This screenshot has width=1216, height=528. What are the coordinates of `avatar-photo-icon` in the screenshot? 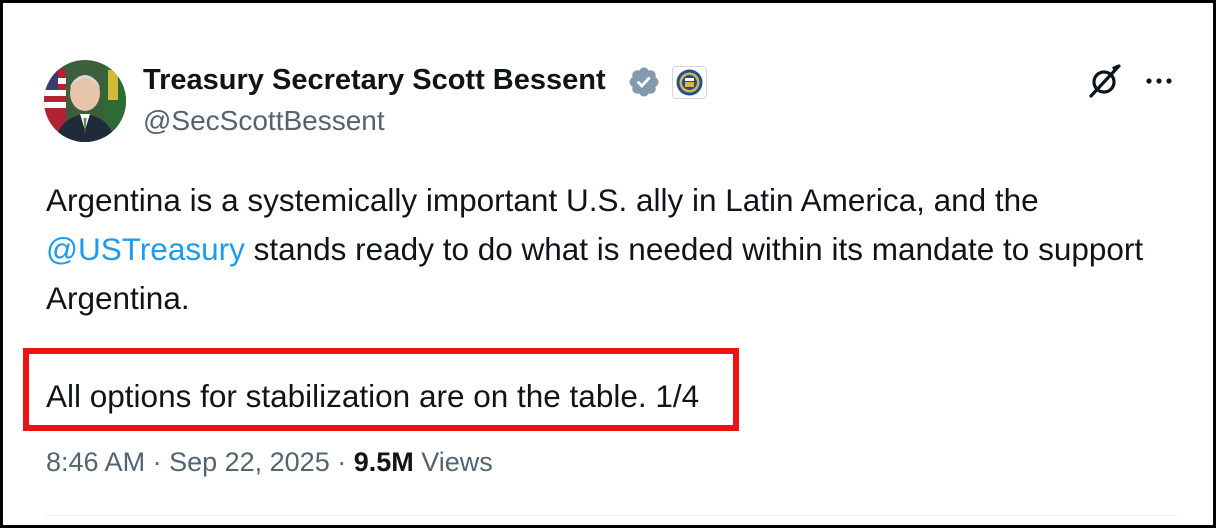 It's located at (85, 101).